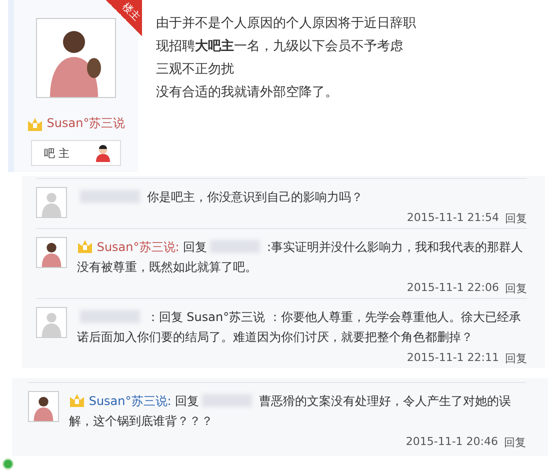 The height and width of the screenshot is (474, 550). I want to click on post-text: 由于并不是个人原因的个人原因将于近日辞职, so click(286, 23).